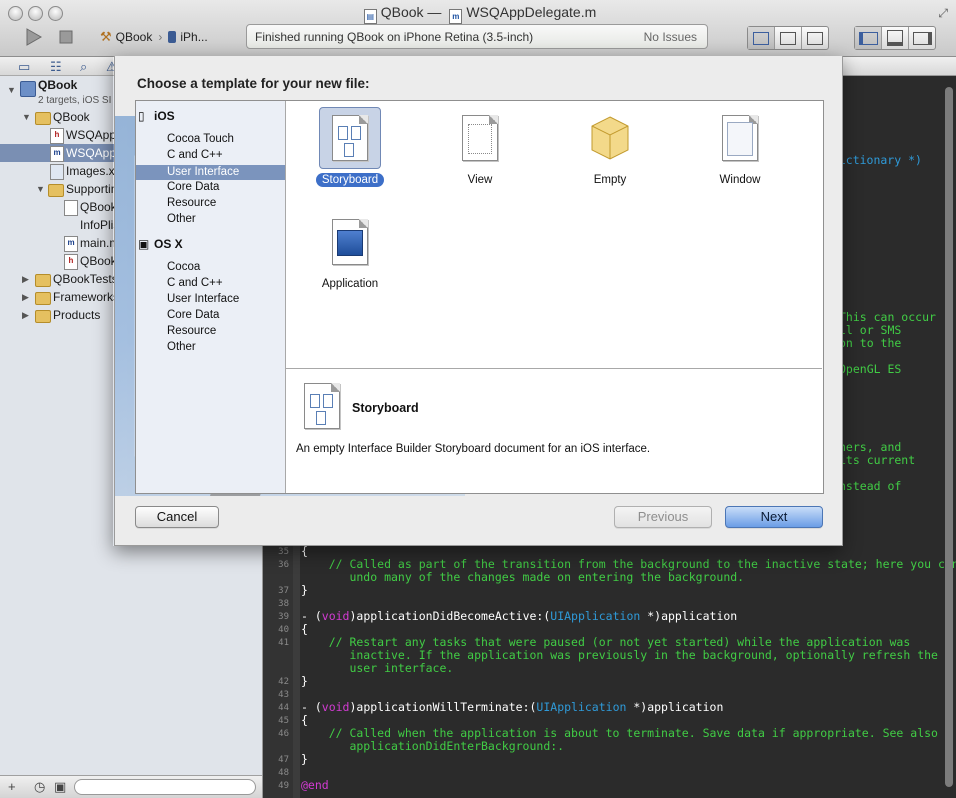  Describe the element at coordinates (740, 147) in the screenshot. I see `template-window: Window` at that location.